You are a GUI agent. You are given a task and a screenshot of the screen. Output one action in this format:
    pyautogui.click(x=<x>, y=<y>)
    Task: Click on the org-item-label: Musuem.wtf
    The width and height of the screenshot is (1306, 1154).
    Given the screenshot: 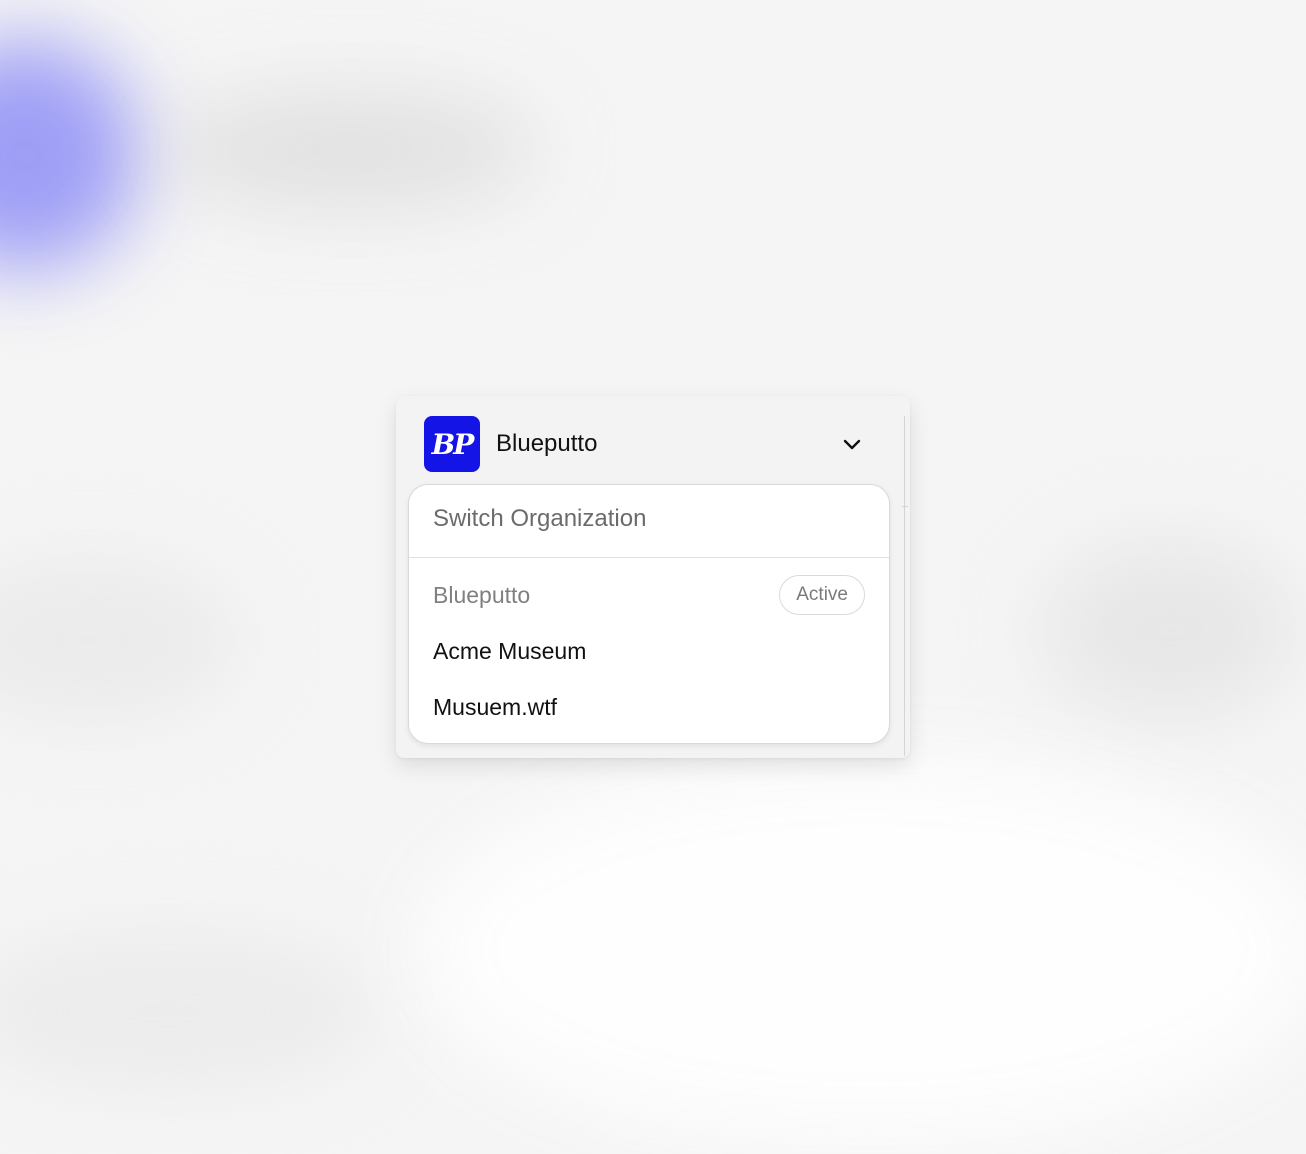 What is the action you would take?
    pyautogui.click(x=495, y=706)
    